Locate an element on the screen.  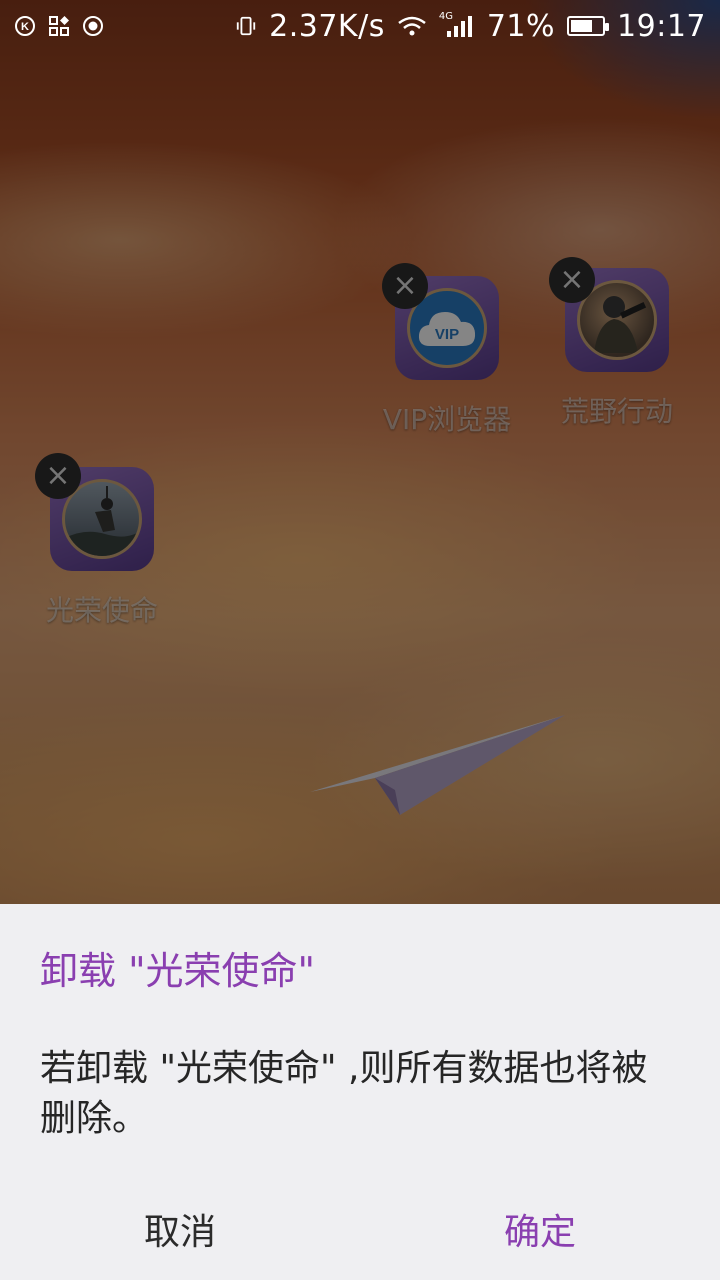
dialog-title: 卸载 "光荣使命" is located at coordinates (178, 971).